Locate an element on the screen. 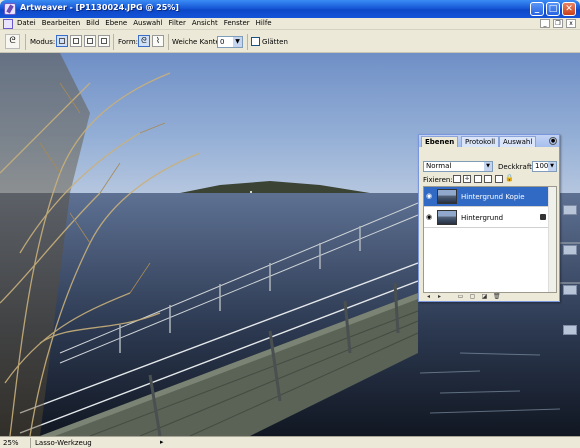  menu-ansicht: Ansicht is located at coordinates (205, 23).